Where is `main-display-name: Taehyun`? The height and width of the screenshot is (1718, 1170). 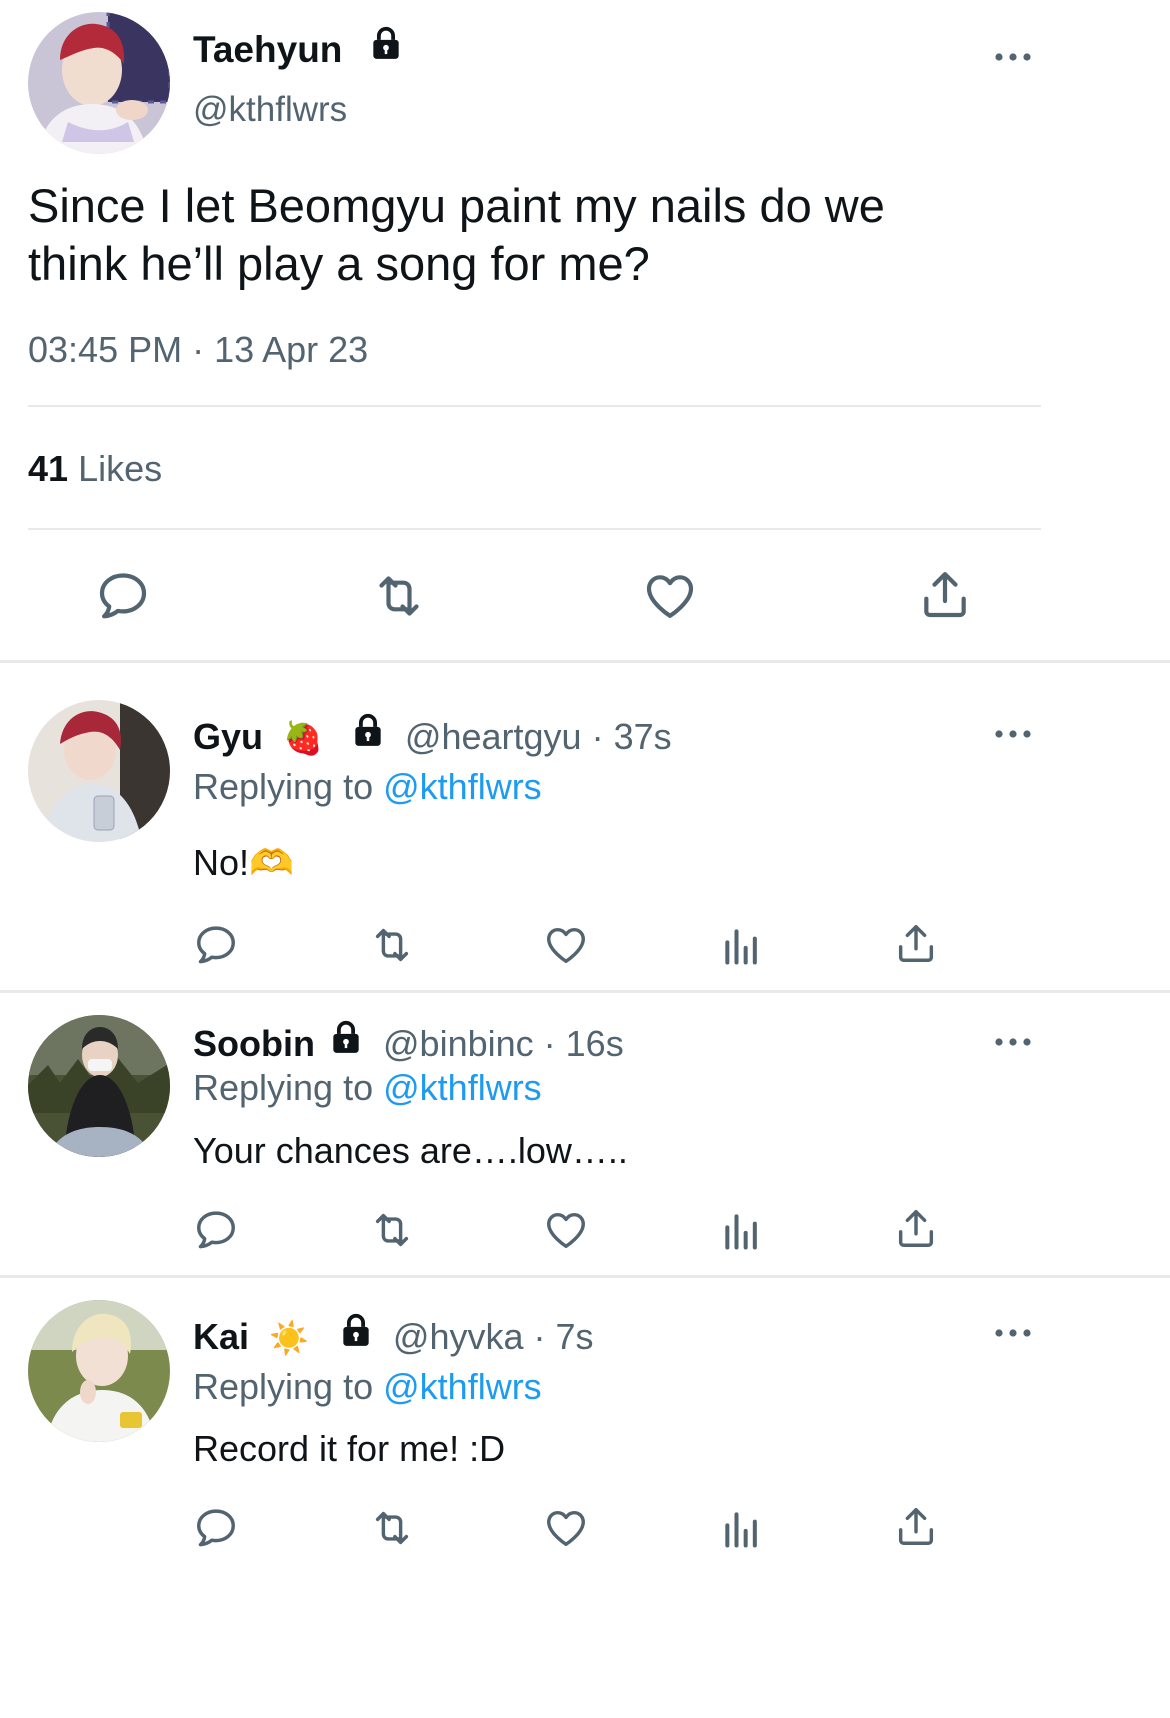
main-display-name: Taehyun is located at coordinates (299, 52).